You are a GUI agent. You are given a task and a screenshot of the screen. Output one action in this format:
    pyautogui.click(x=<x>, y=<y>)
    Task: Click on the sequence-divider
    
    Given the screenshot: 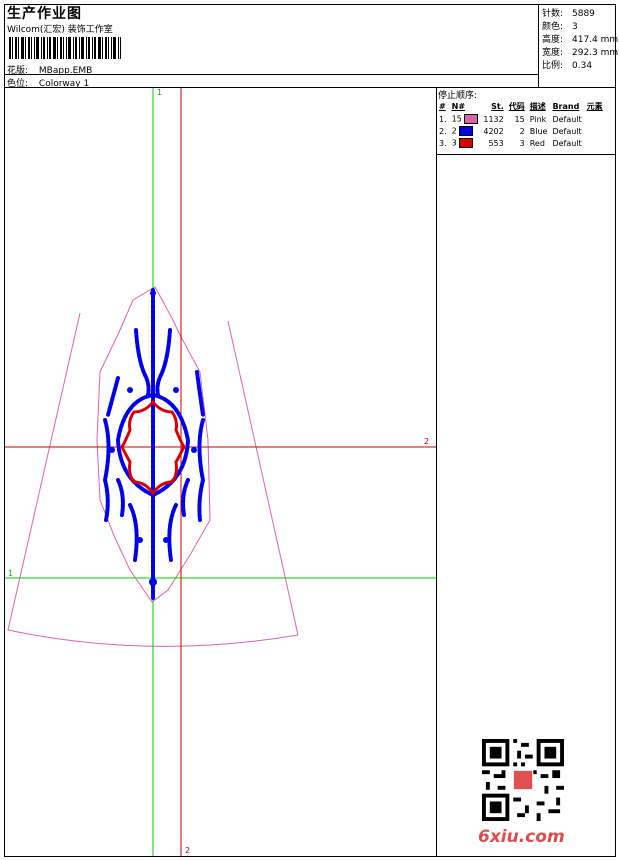 What is the action you would take?
    pyautogui.click(x=526, y=154)
    